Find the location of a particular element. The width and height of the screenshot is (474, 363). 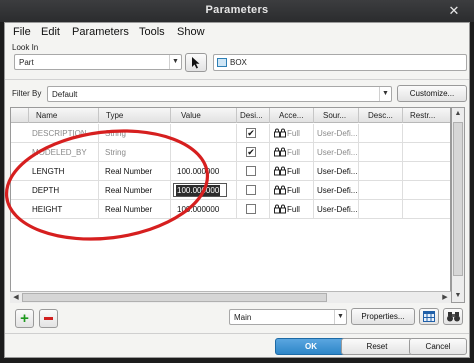

scroll-right-icon: ▶ is located at coordinates (445, 297).